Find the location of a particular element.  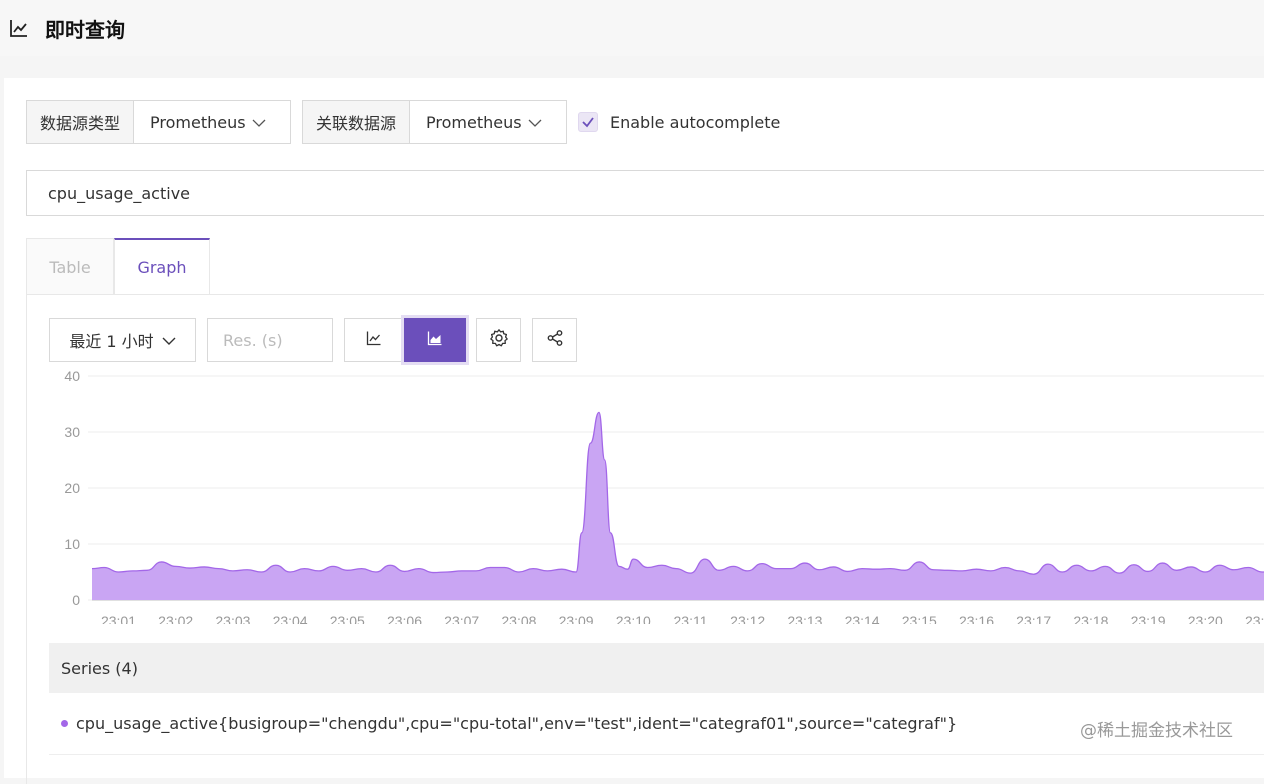

datasource-type-value: Prometheus is located at coordinates (198, 122).